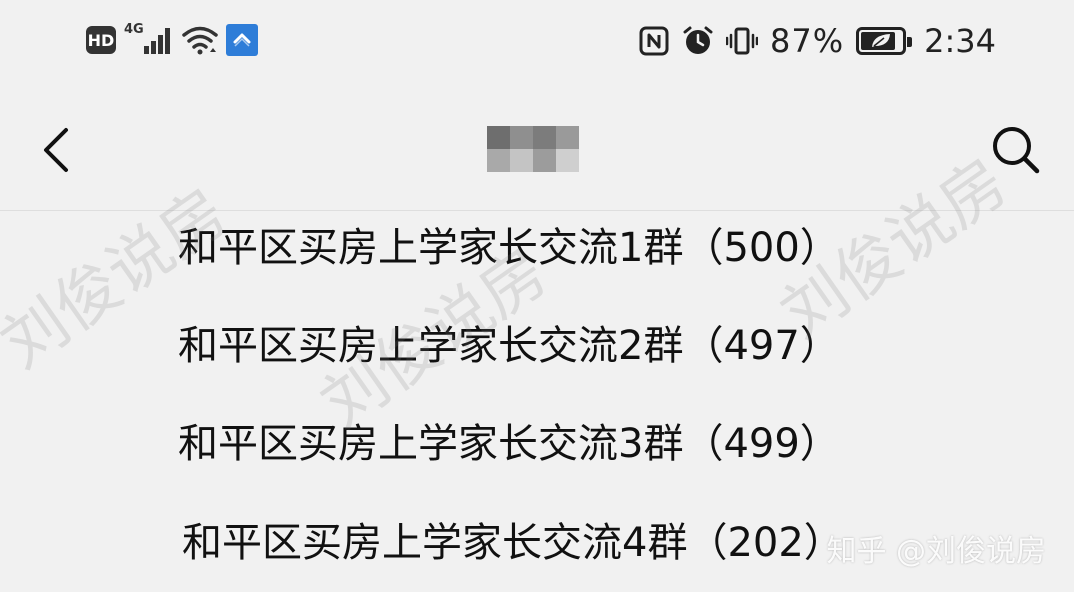 This screenshot has height=592, width=1074. Describe the element at coordinates (761, 248) in the screenshot. I see `group-member-count: （500）` at that location.